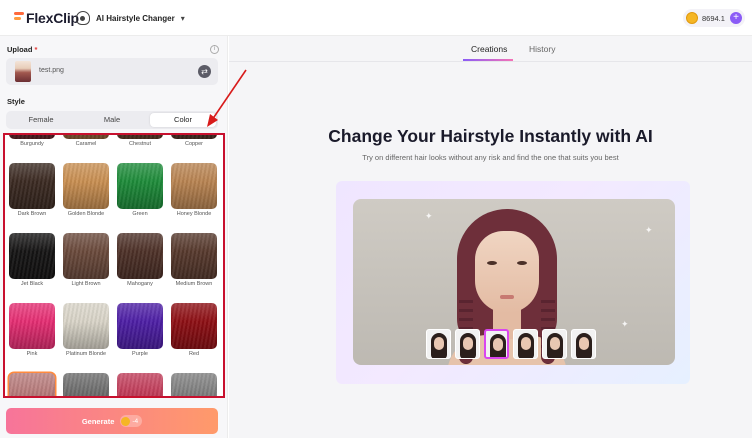 The height and width of the screenshot is (438, 752). Describe the element at coordinates (16, 101) in the screenshot. I see `style-label: Style` at that location.